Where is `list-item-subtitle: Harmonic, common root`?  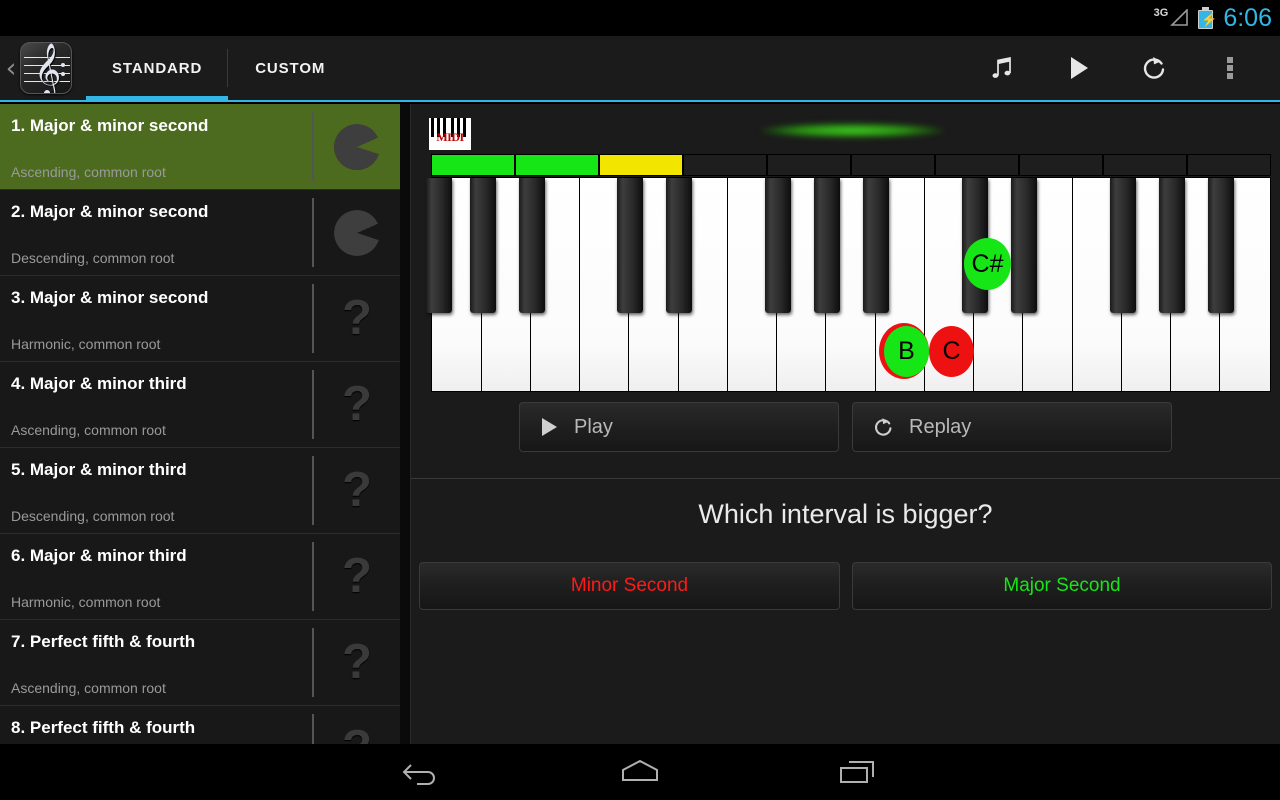 list-item-subtitle: Harmonic, common root is located at coordinates (86, 602).